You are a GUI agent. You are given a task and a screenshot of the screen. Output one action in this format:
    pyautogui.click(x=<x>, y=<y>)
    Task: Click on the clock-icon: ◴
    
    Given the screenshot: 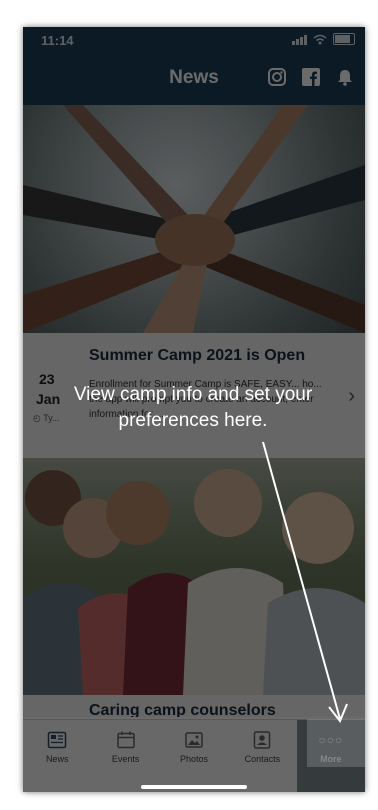 What is the action you would take?
    pyautogui.click(x=37, y=418)
    